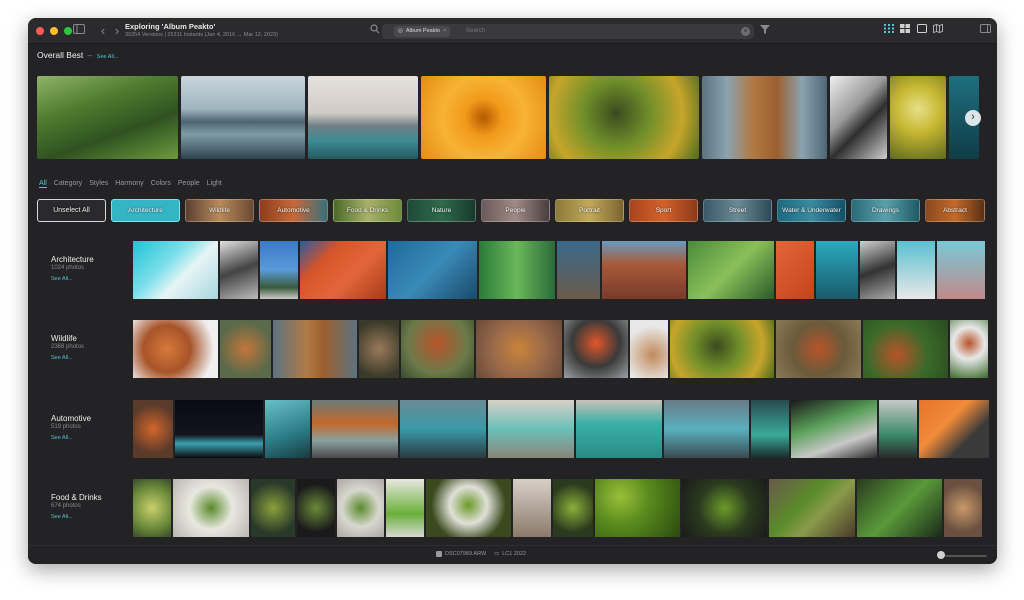  I want to click on tab-category: Category, so click(68, 184).